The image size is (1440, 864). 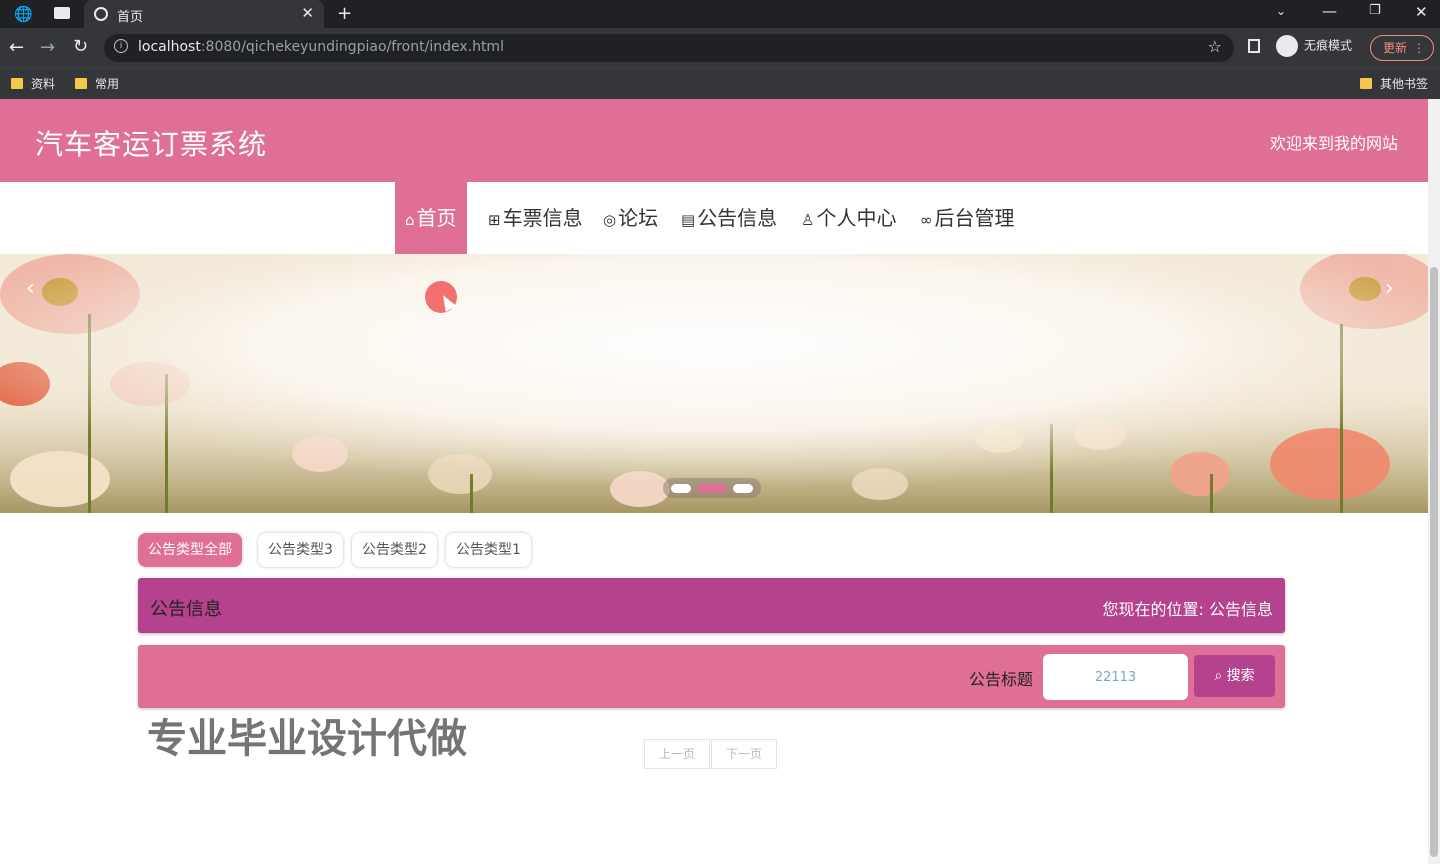 What do you see at coordinates (677, 754) in the screenshot?
I see `prev-page-button: 上一页` at bounding box center [677, 754].